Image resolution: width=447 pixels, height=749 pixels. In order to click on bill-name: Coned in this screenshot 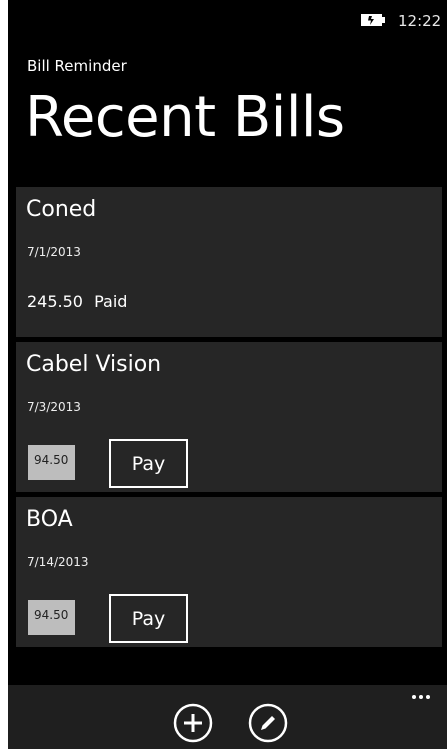, I will do `click(61, 209)`.